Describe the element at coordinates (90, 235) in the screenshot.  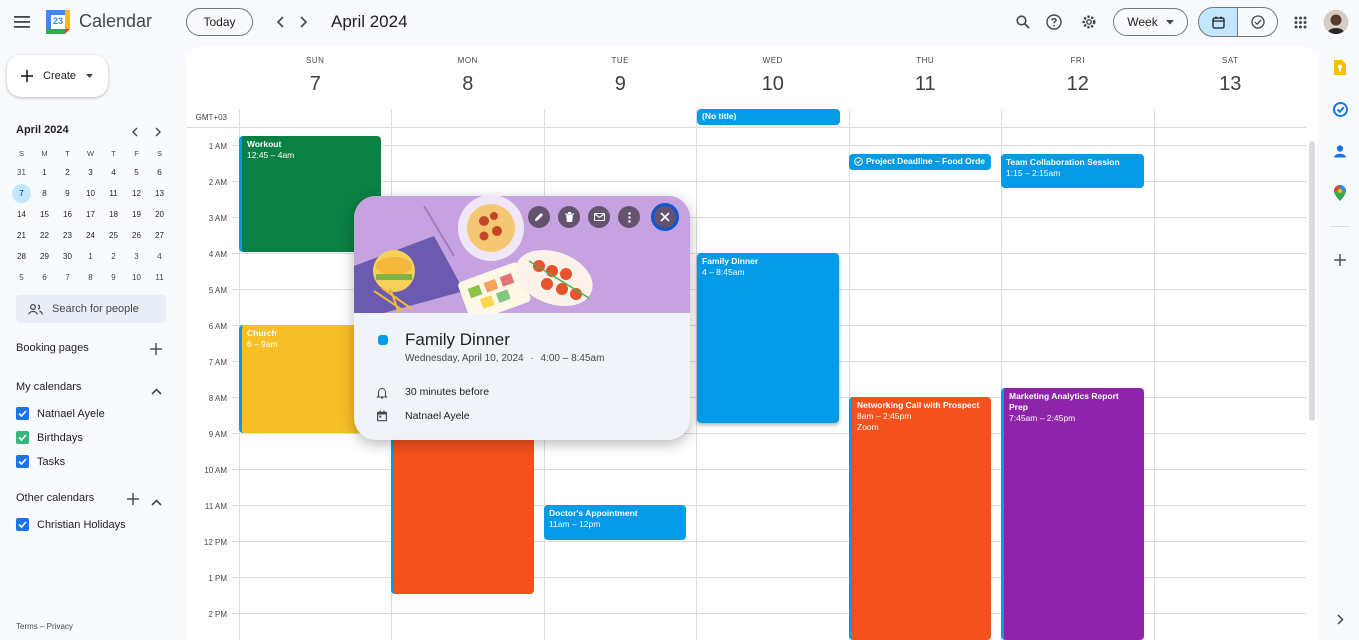
I see `mini-day: 24` at that location.